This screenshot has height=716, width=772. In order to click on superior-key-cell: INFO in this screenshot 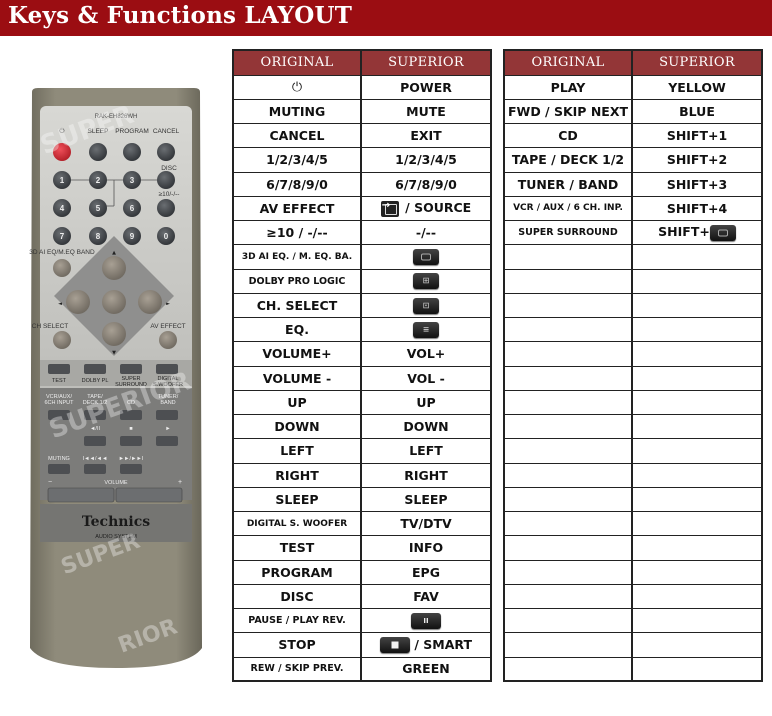, I will do `click(426, 548)`.